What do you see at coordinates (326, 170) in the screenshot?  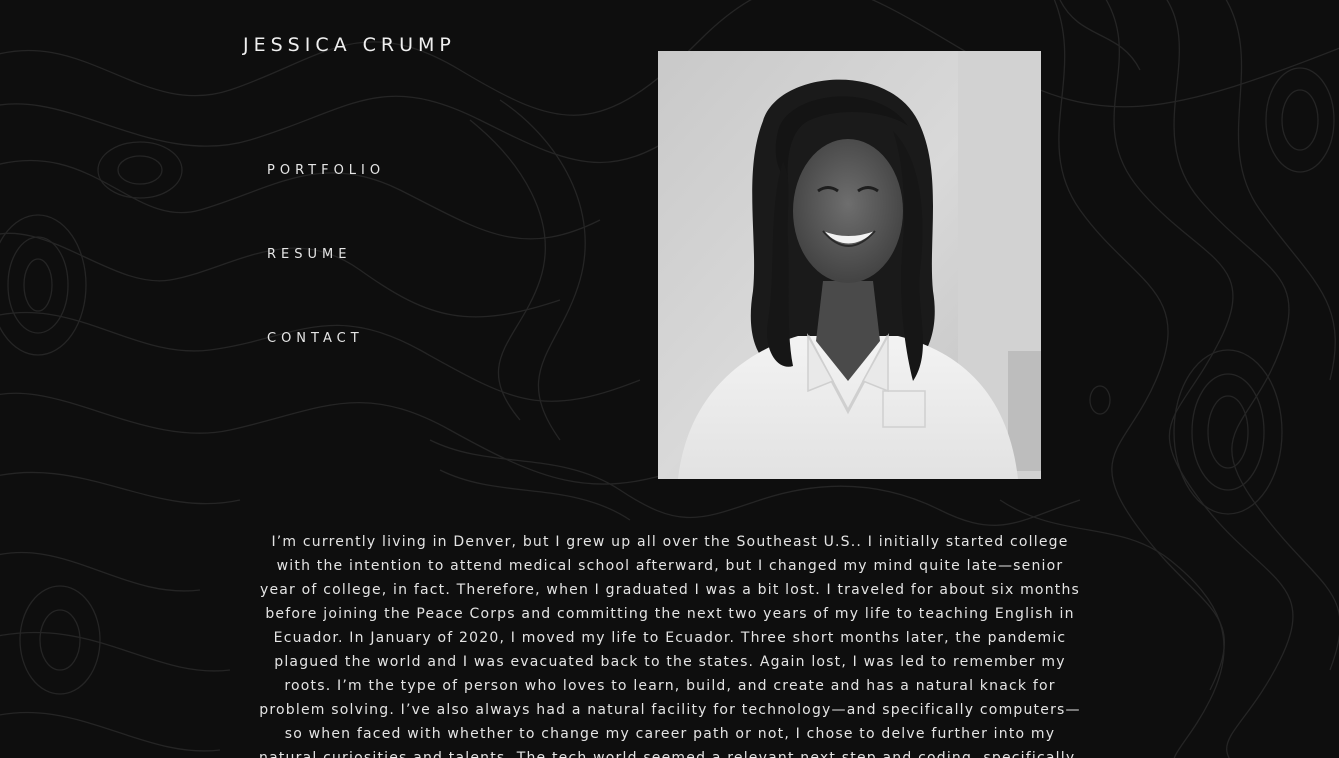 I see `nav-item-portfolio: PORTFOLIO` at bounding box center [326, 170].